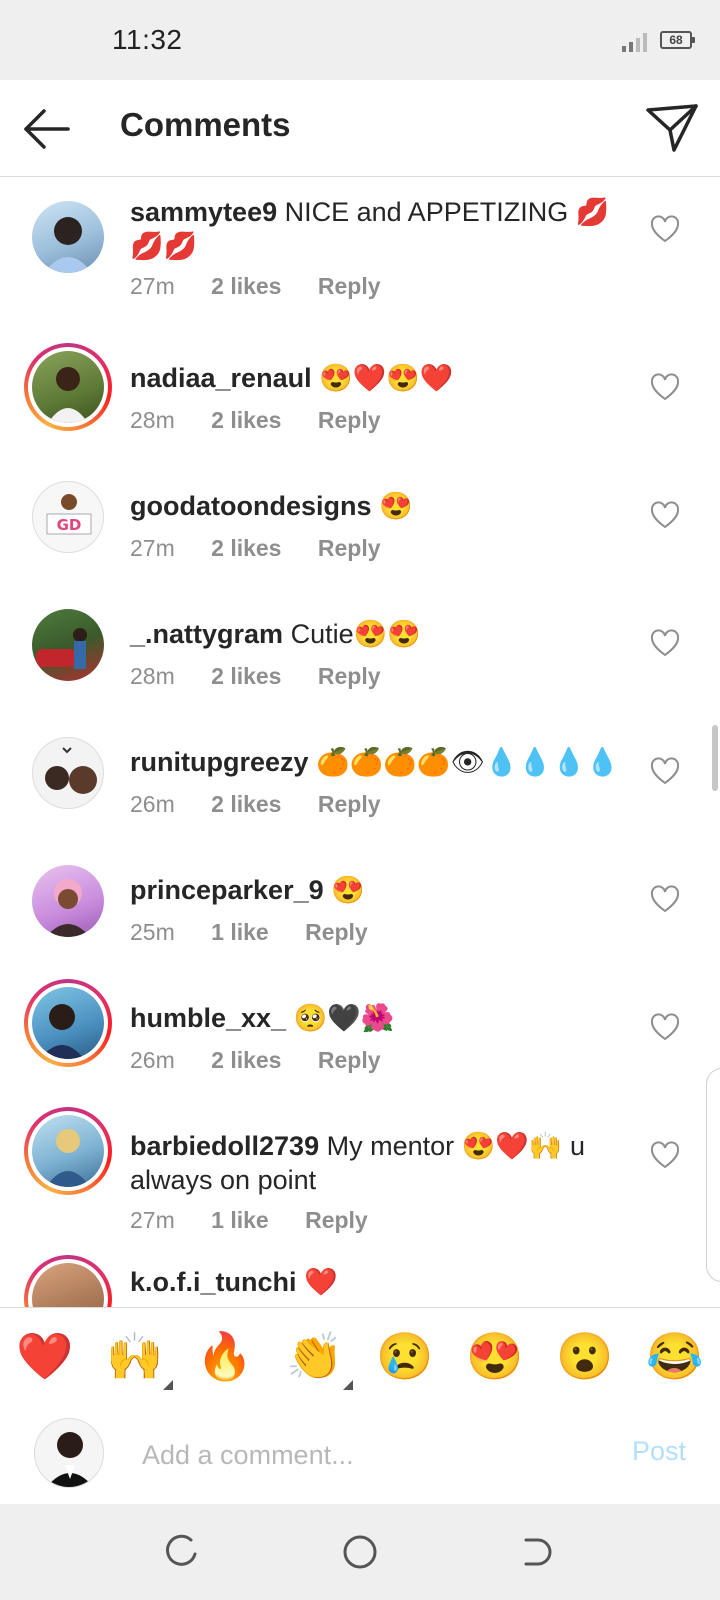 The width and height of the screenshot is (720, 1600). Describe the element at coordinates (659, 1451) in the screenshot. I see `post-button: Post` at that location.